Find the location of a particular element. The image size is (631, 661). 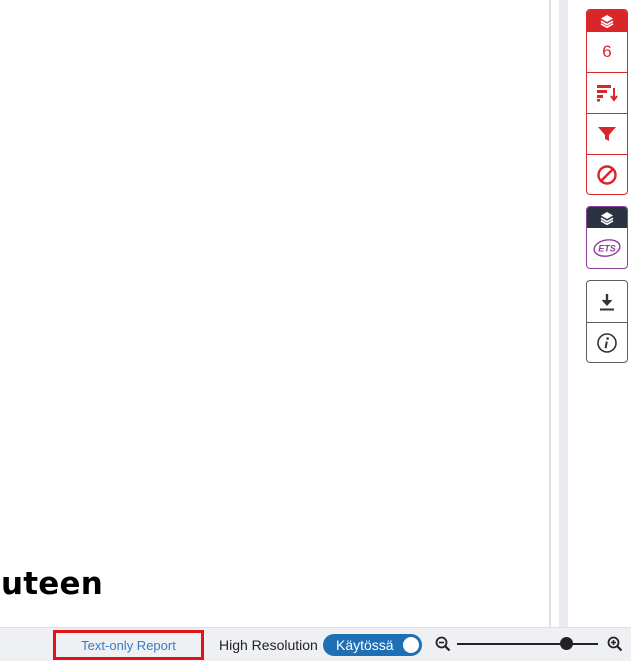

download-icon is located at coordinates (607, 301).